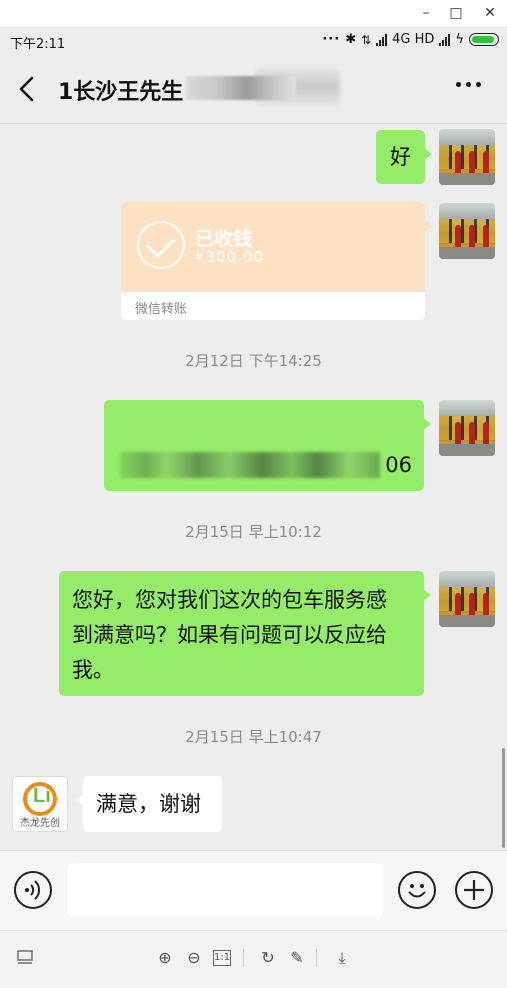 Image resolution: width=507 pixels, height=988 pixels. Describe the element at coordinates (342, 958) in the screenshot. I see `download-icon: ⤓` at that location.